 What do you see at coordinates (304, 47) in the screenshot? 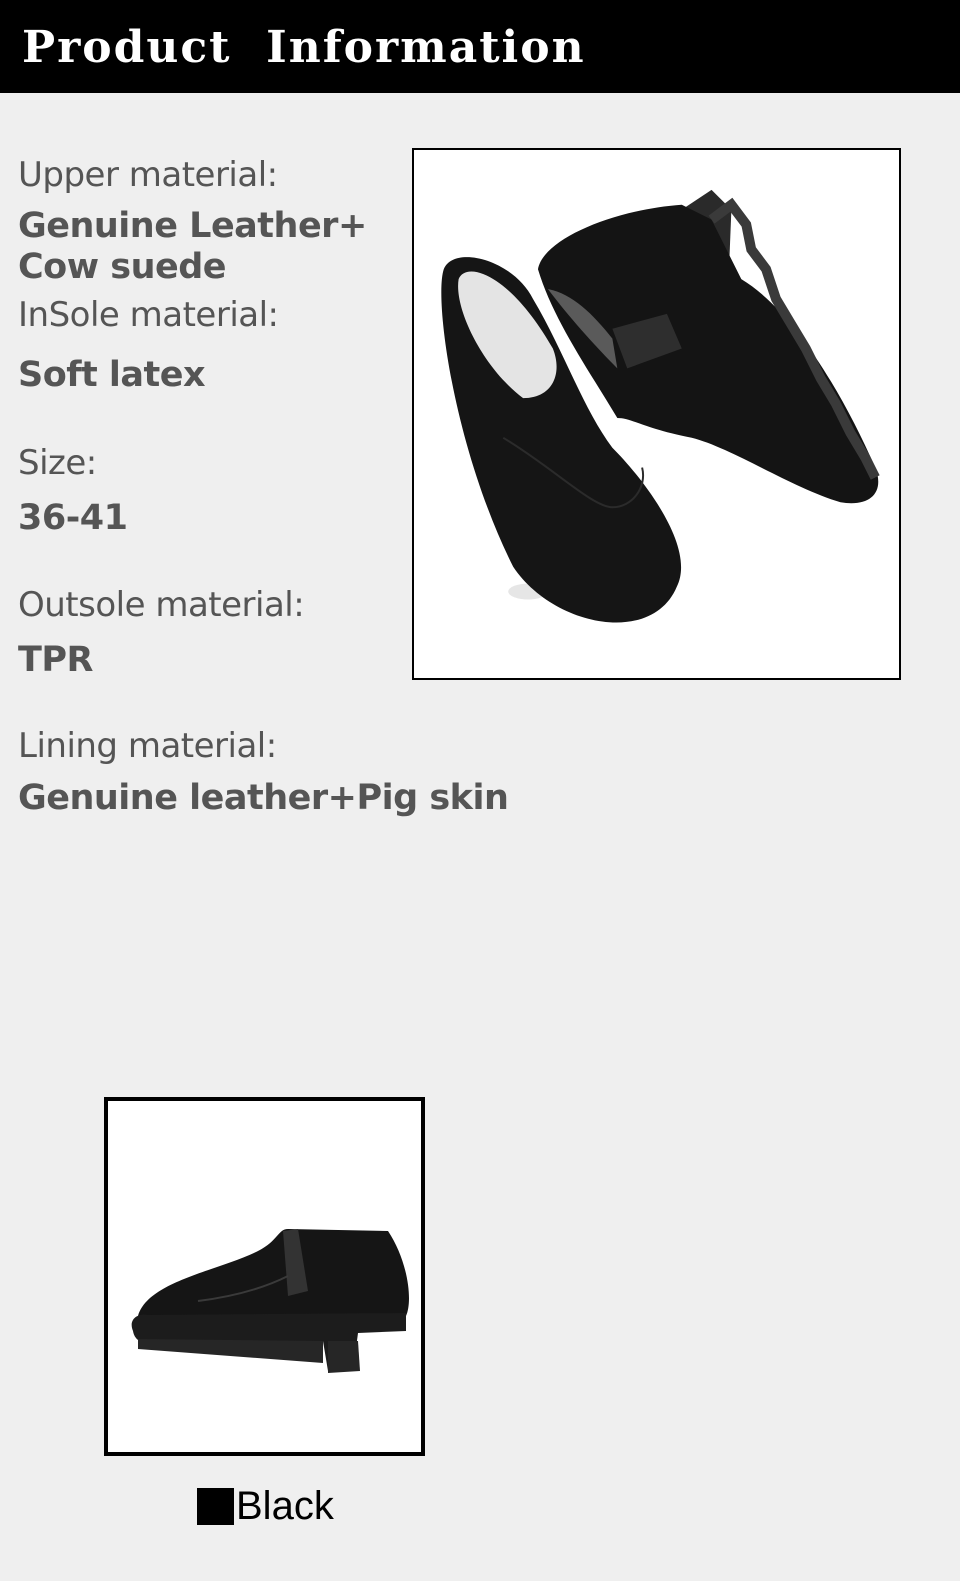
I see `page-title: Product Information` at bounding box center [304, 47].